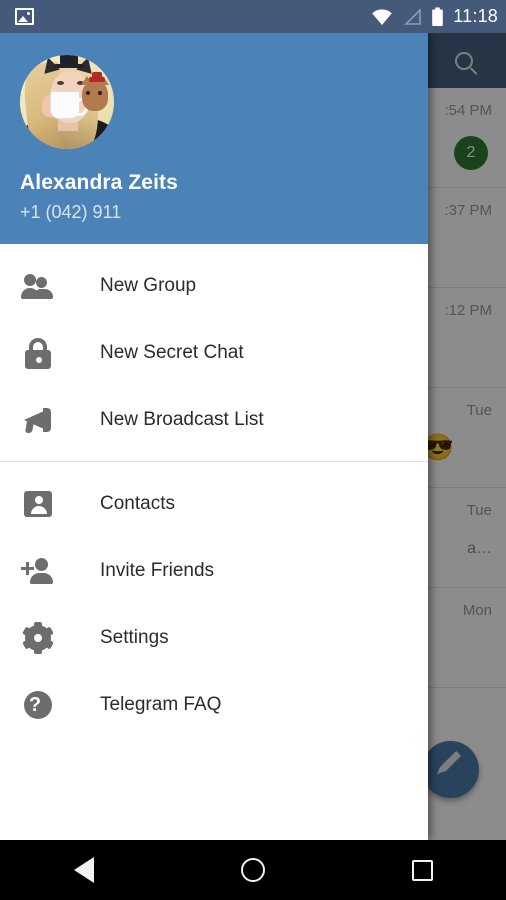  I want to click on avatar-cat-eye-left, so click(88, 93).